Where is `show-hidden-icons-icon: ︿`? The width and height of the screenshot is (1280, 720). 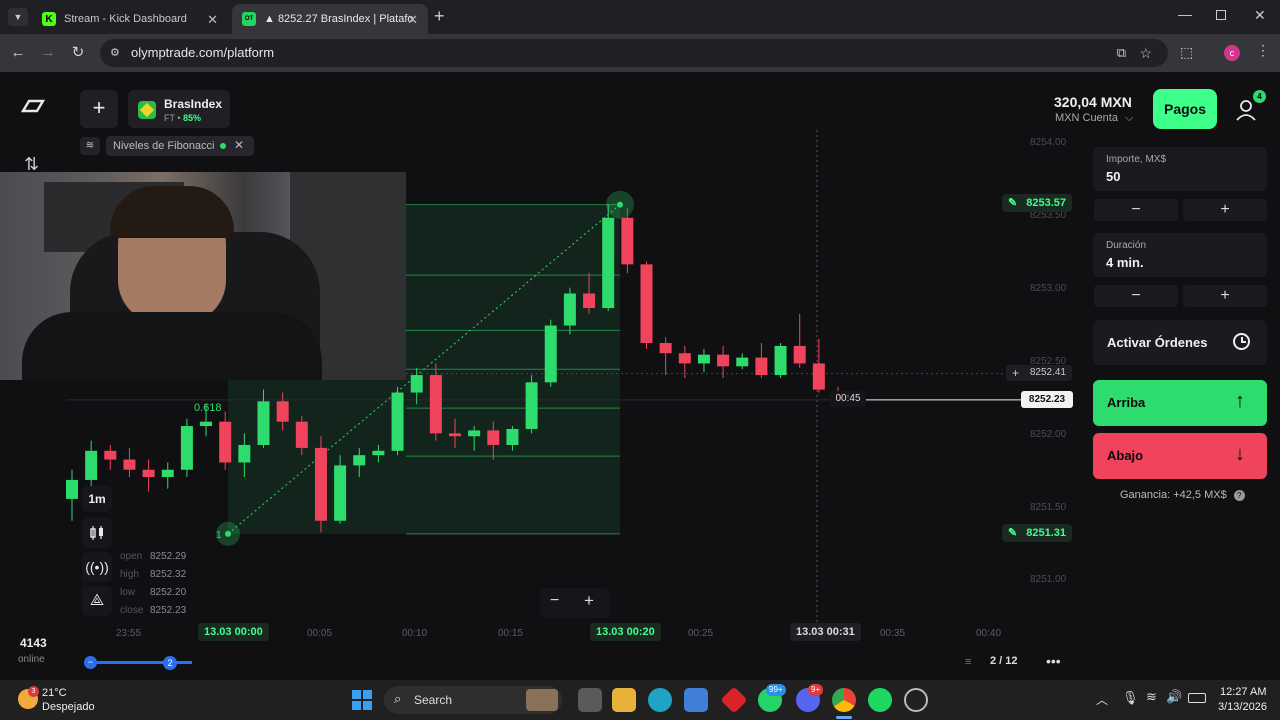 show-hidden-icons-icon: ︿ is located at coordinates (1102, 699).